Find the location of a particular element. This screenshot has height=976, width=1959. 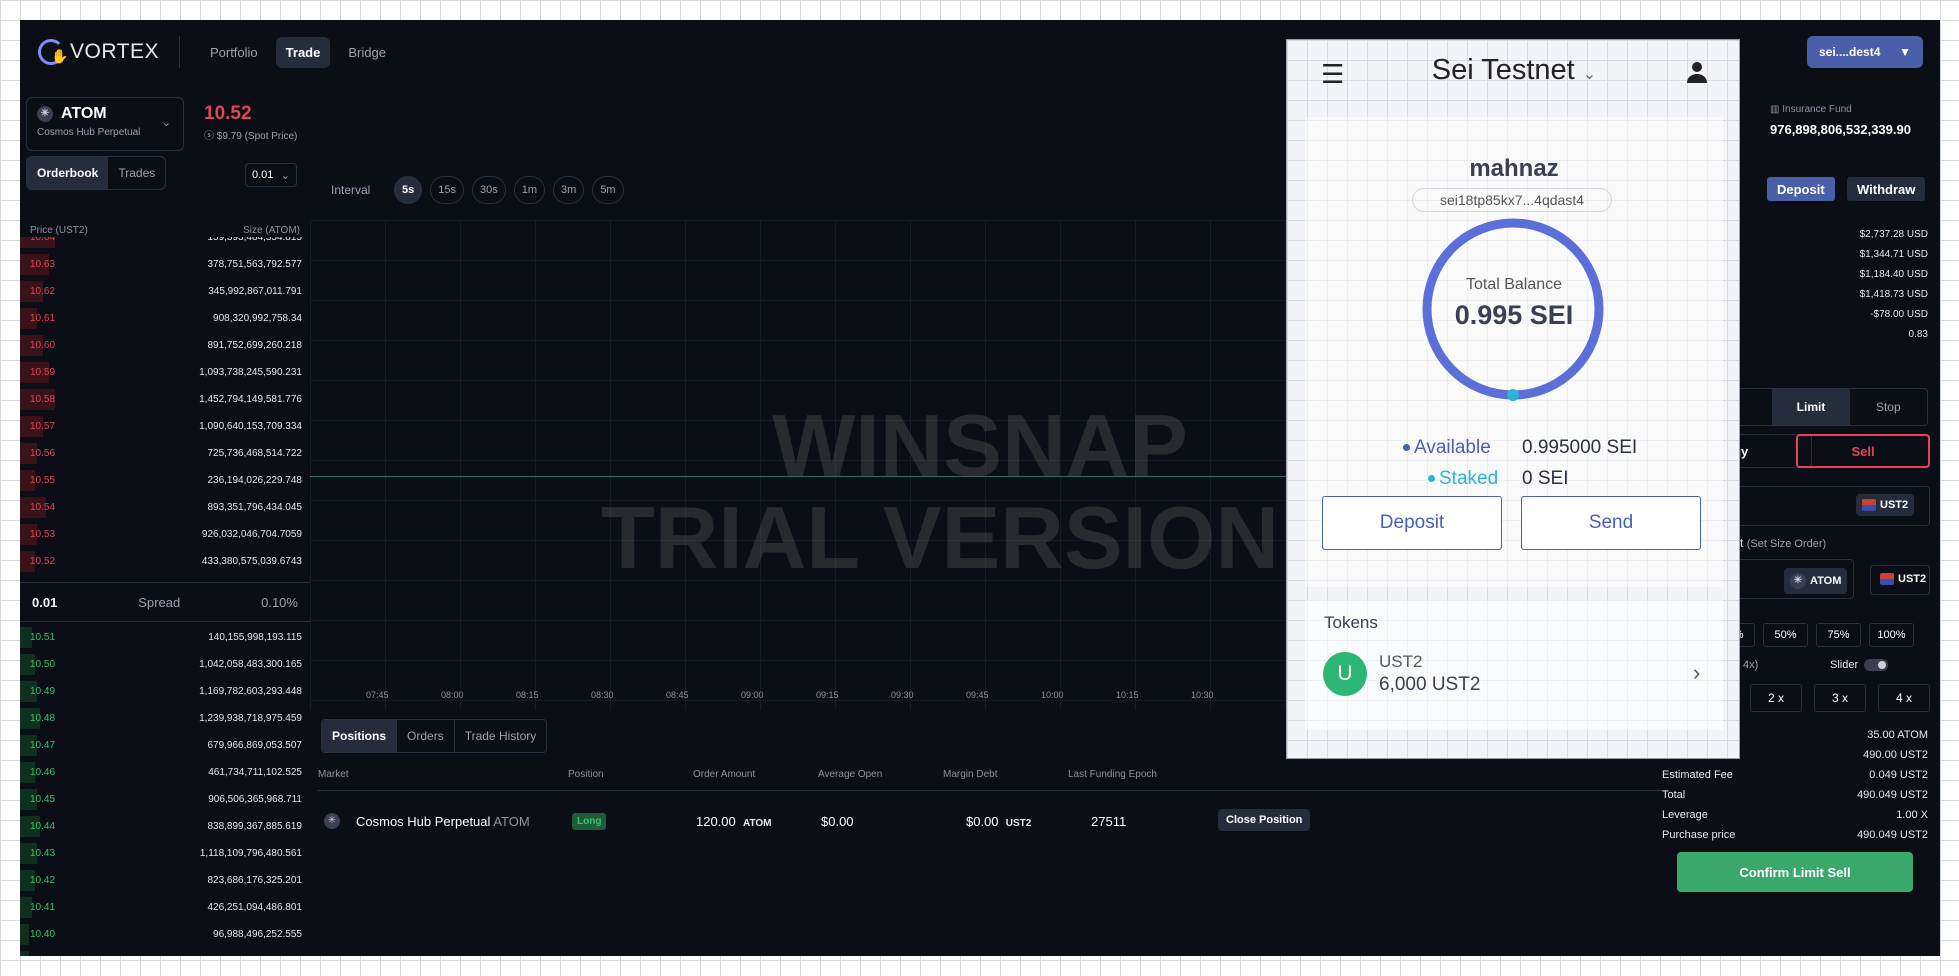

tab-orderbook: Orderbook is located at coordinates (68, 173).